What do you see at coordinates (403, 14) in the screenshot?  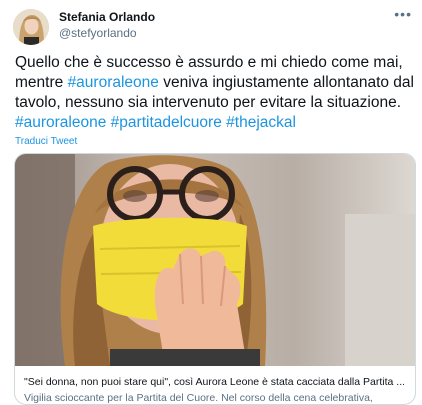 I see `more-options-icon: •••` at bounding box center [403, 14].